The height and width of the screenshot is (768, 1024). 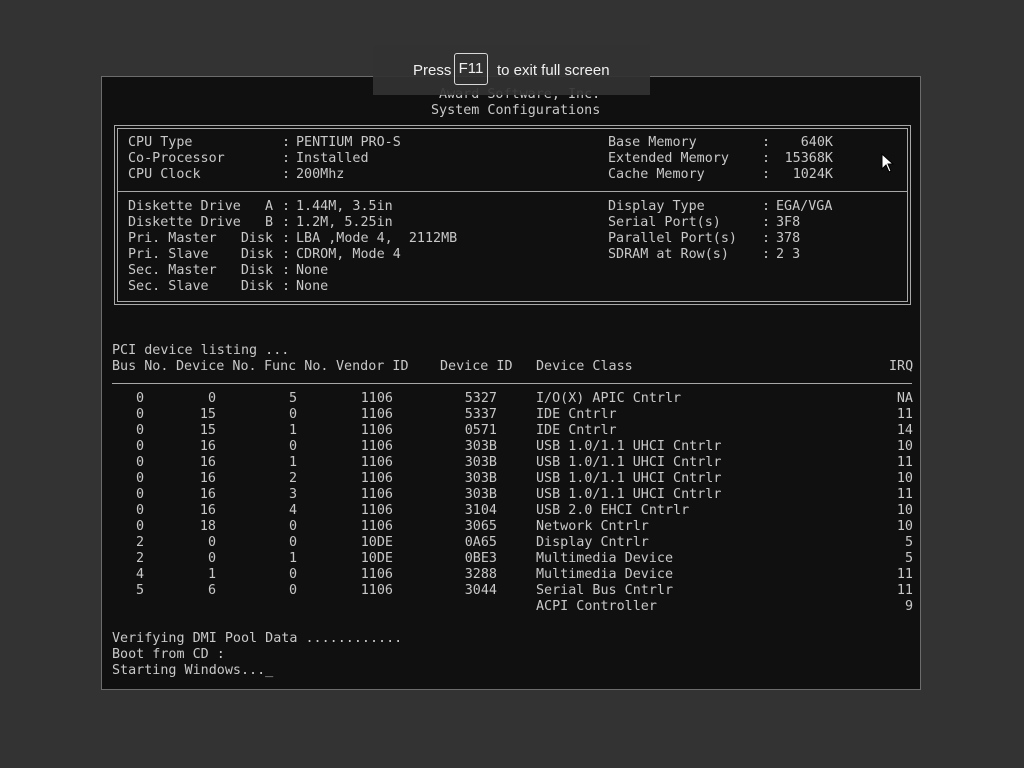 What do you see at coordinates (193, 670) in the screenshot?
I see `footer-starting: Starting Windows..._` at bounding box center [193, 670].